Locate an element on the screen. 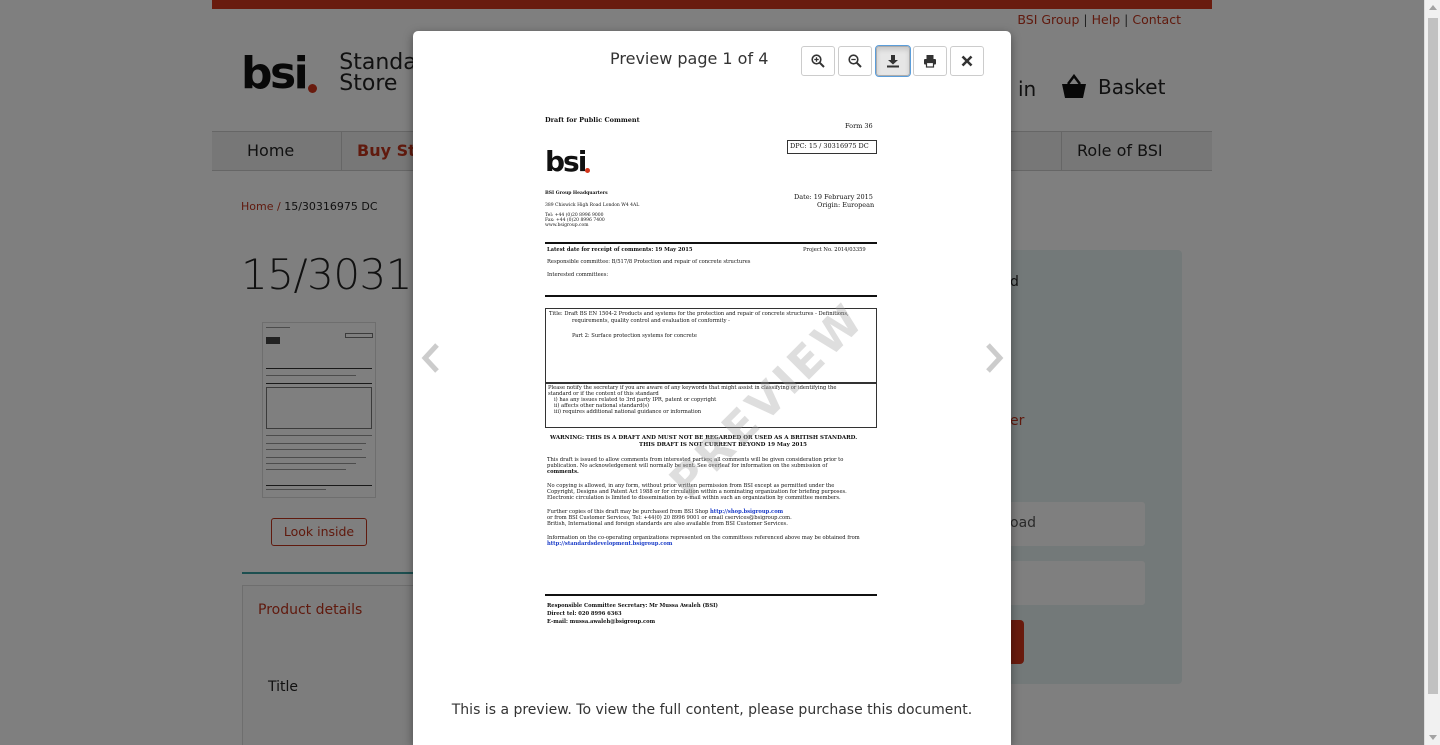  preview-title: Preview page 1 of 4 is located at coordinates (689, 58).